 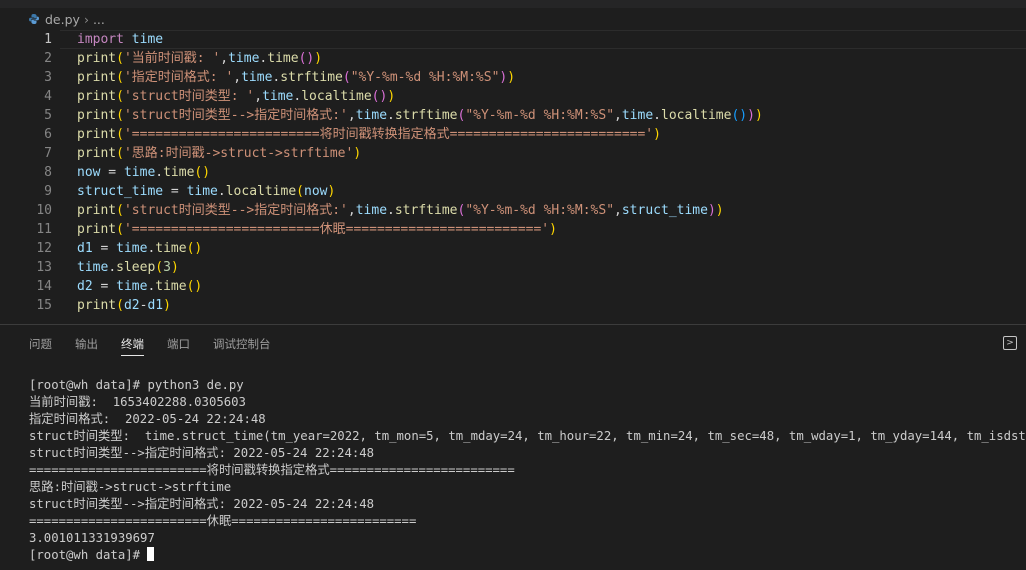 What do you see at coordinates (147, 419) in the screenshot?
I see `terminal-line: 指定时间格式: 2022-05-24 22:24:48` at bounding box center [147, 419].